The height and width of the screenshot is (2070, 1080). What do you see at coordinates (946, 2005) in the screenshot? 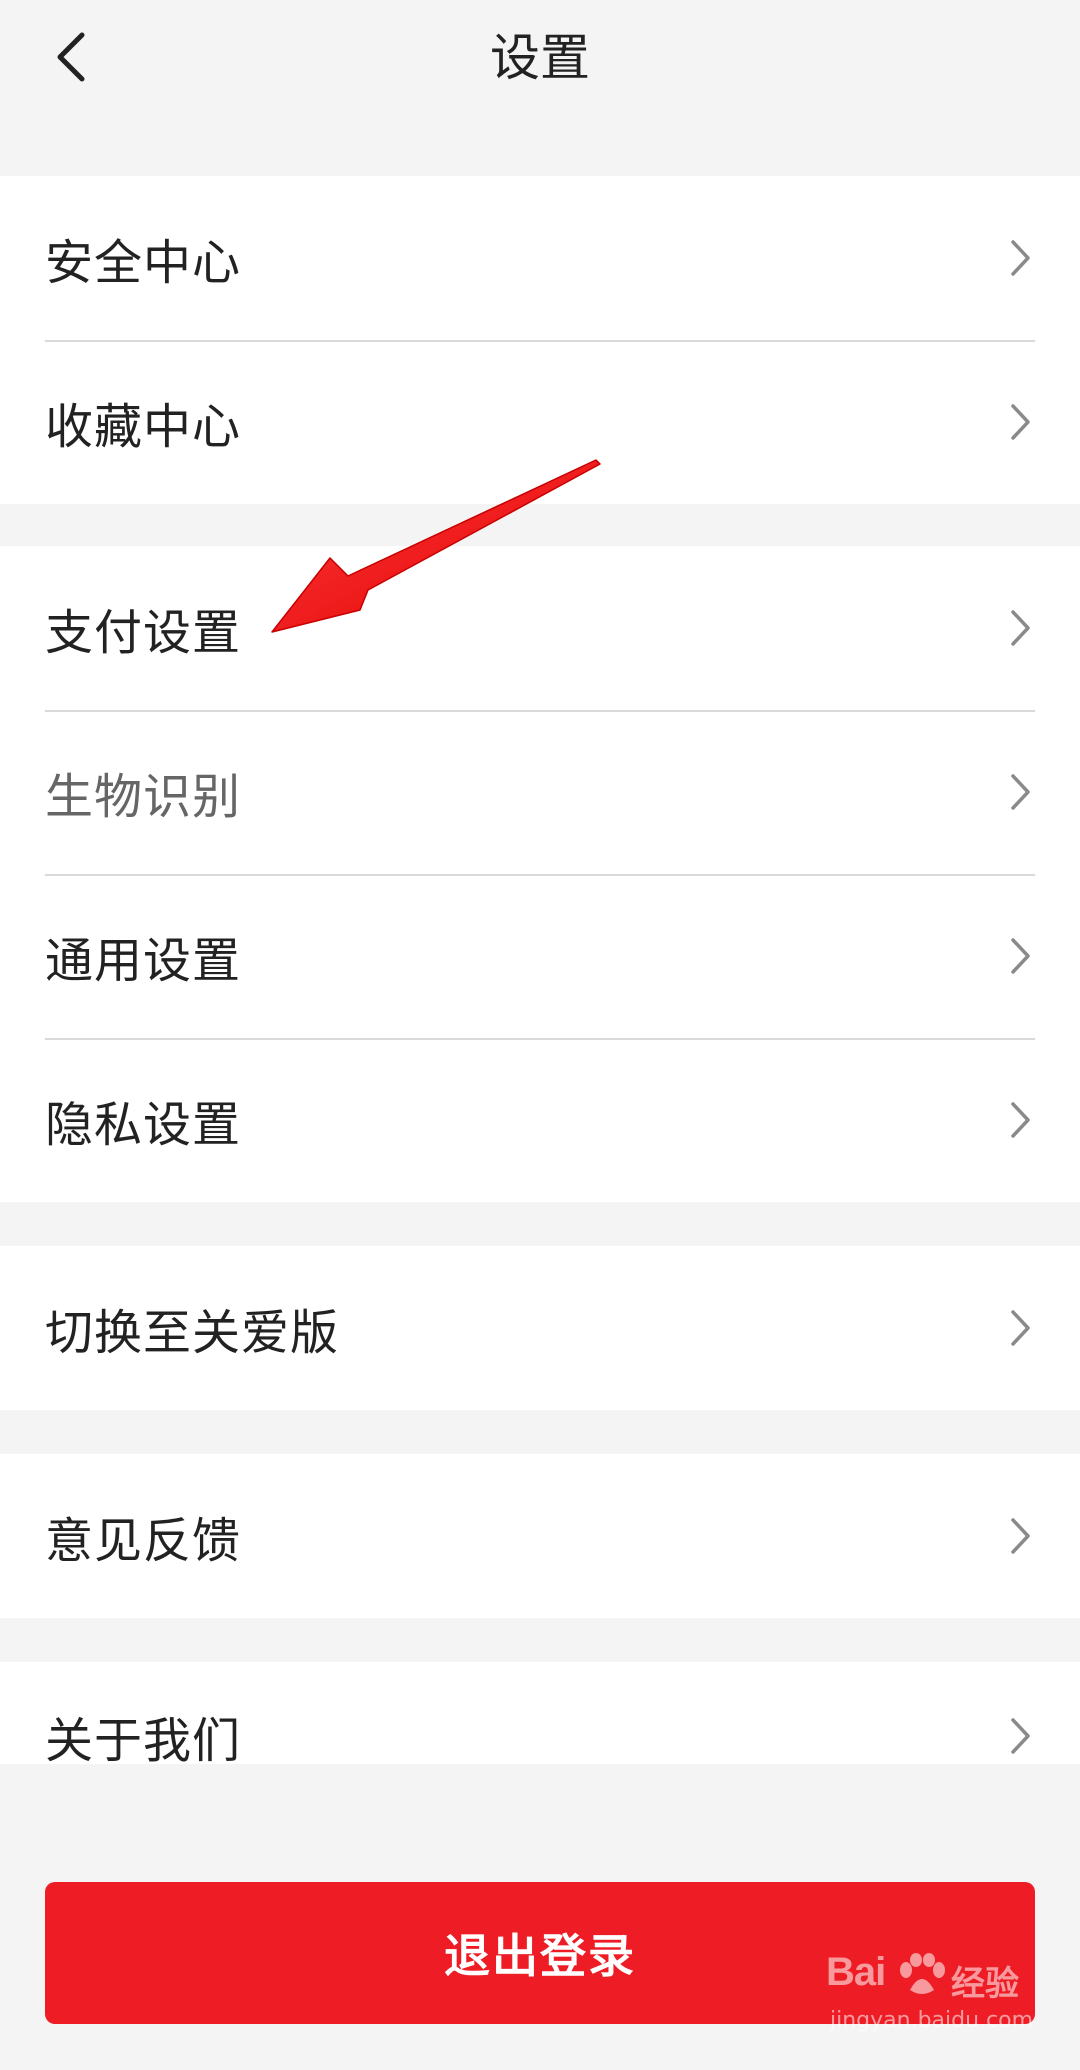
I see `watermark-logo: Bai 经验 jingyan.baidu.com` at bounding box center [946, 2005].